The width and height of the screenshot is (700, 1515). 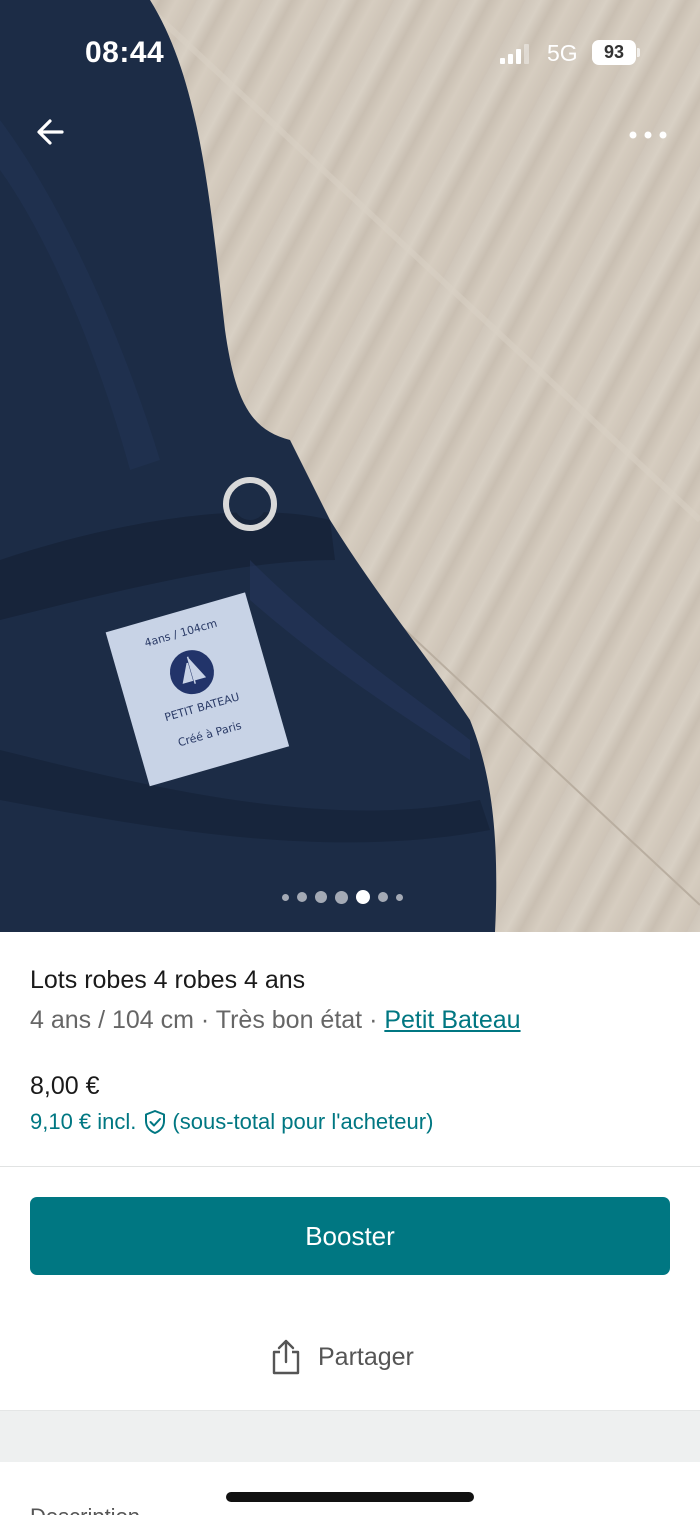 What do you see at coordinates (350, 1497) in the screenshot?
I see `home-indicator` at bounding box center [350, 1497].